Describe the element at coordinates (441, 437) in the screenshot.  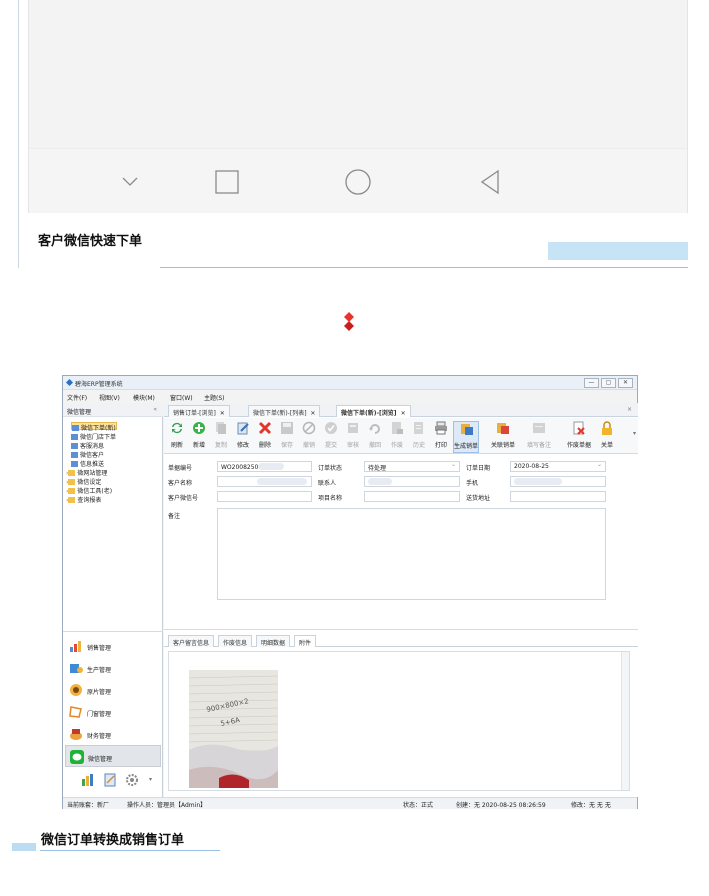
I see `print-button: 打印` at that location.